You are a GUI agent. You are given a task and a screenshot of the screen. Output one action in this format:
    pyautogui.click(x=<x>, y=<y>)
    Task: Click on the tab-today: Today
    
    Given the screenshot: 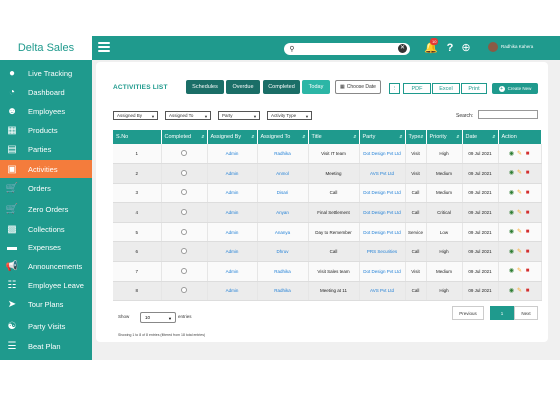 What is the action you would take?
    pyautogui.click(x=316, y=87)
    